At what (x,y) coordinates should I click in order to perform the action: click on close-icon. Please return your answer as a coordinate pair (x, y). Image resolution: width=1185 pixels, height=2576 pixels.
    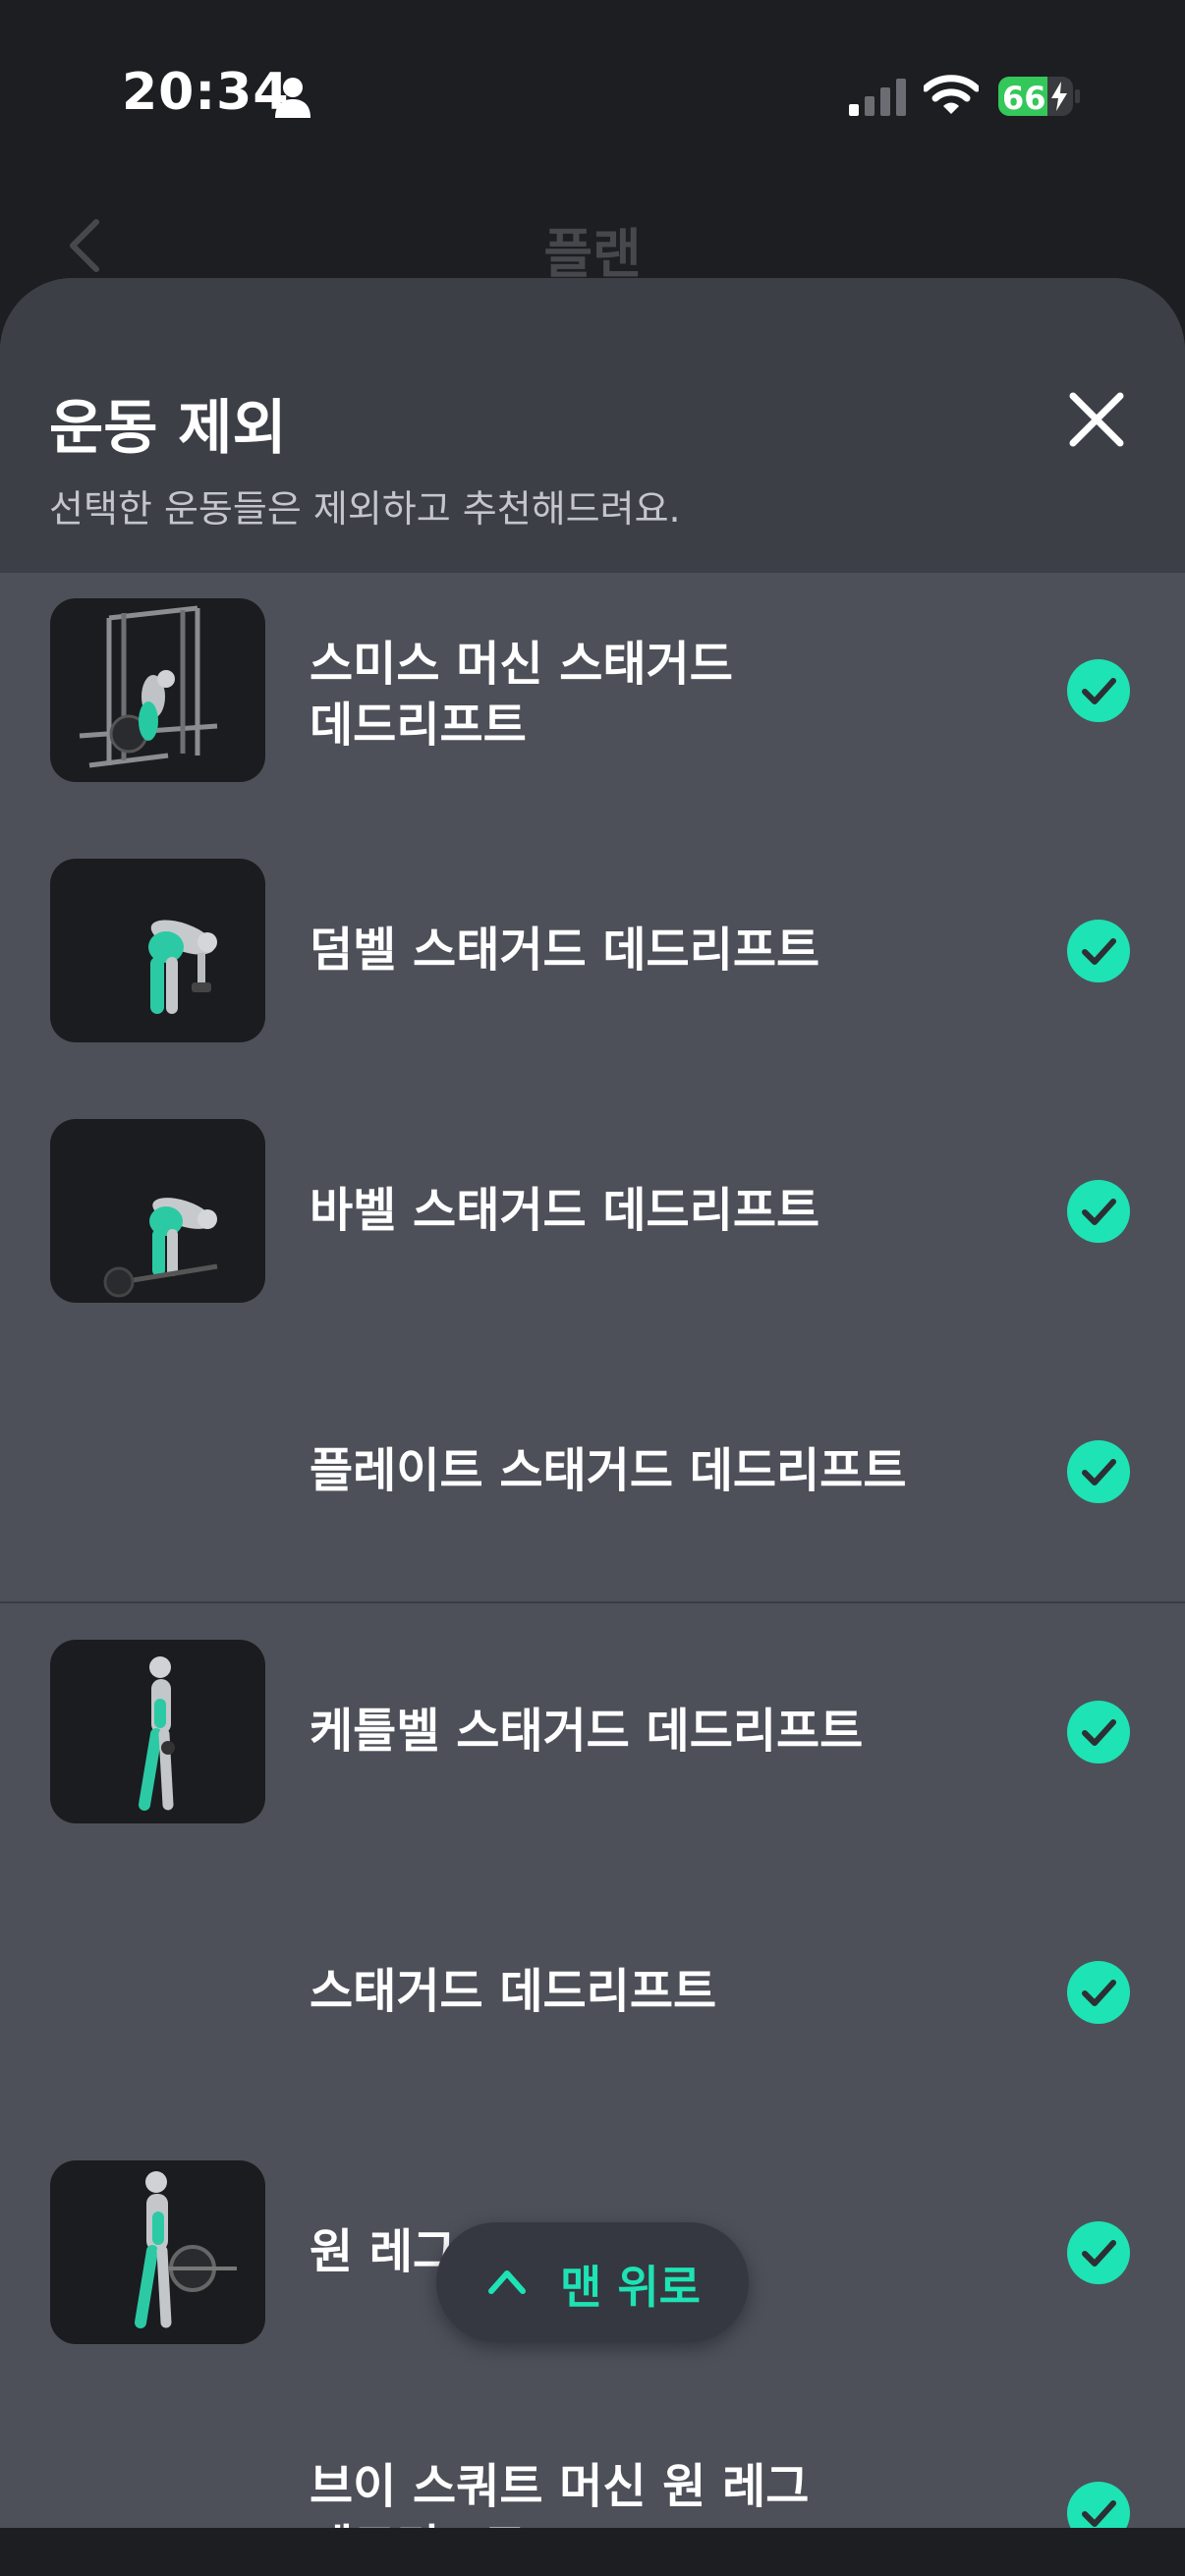
    Looking at the image, I should click on (1096, 419).